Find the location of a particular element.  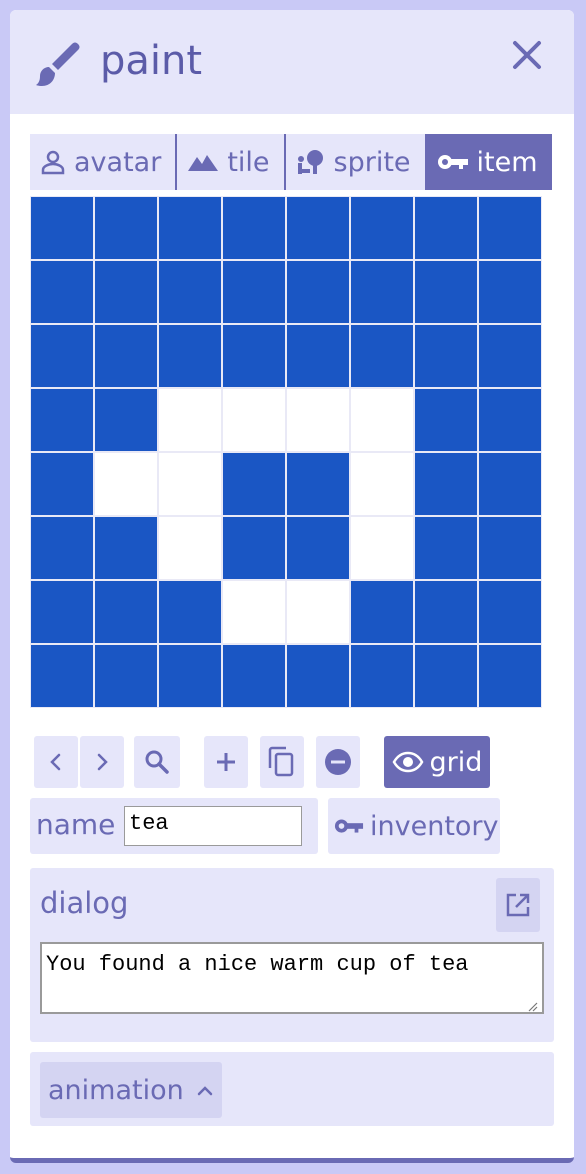

tab-avatar: avatar is located at coordinates (104, 162).